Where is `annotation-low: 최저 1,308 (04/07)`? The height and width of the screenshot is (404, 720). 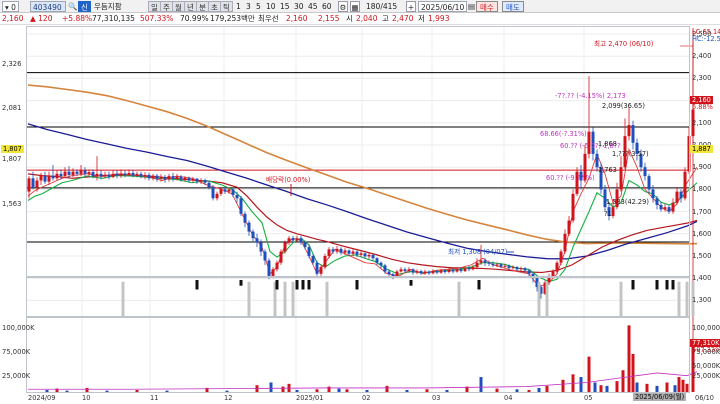 annotation-low: 최저 1,308 (04/07) is located at coordinates (478, 252).